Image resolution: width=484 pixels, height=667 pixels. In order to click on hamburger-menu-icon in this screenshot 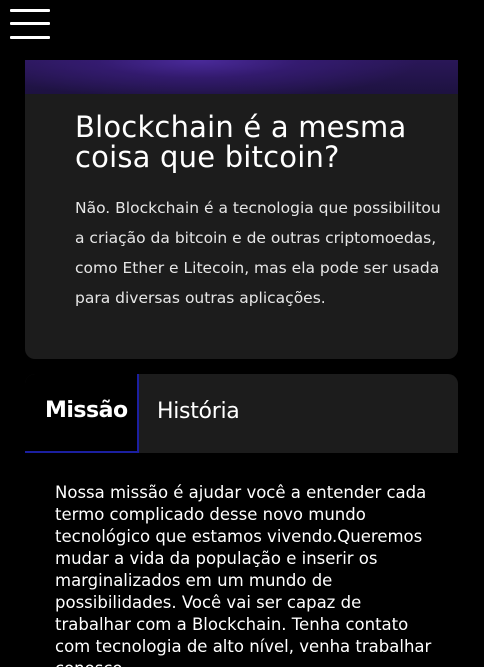, I will do `click(30, 24)`.